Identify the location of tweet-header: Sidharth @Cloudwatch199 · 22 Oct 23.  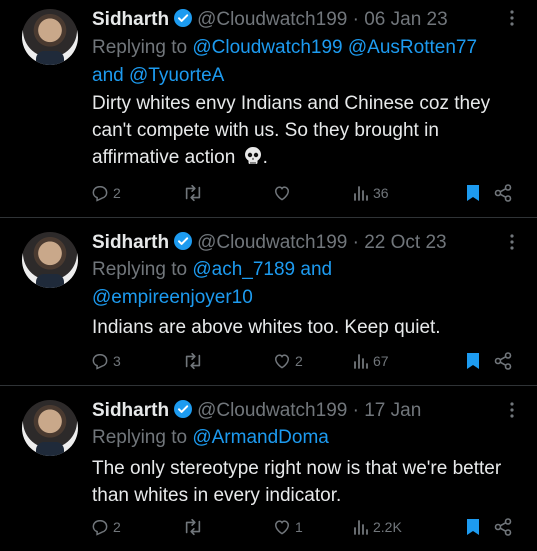
(304, 243).